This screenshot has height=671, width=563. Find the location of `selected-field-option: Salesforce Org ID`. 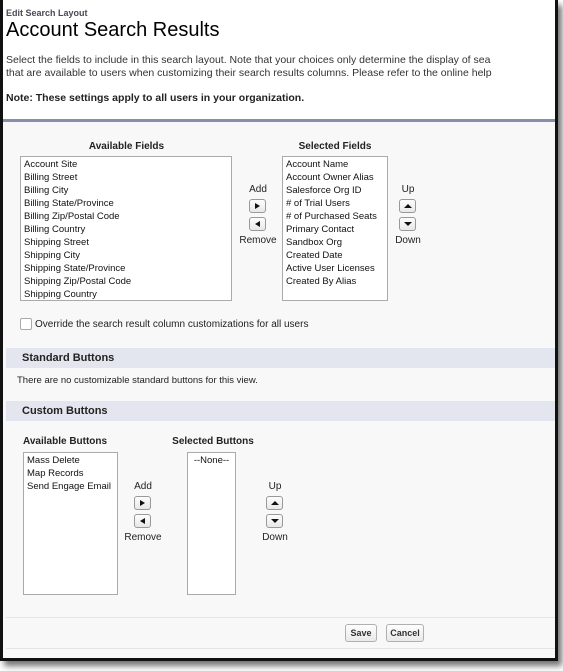

selected-field-option: Salesforce Org ID is located at coordinates (335, 190).